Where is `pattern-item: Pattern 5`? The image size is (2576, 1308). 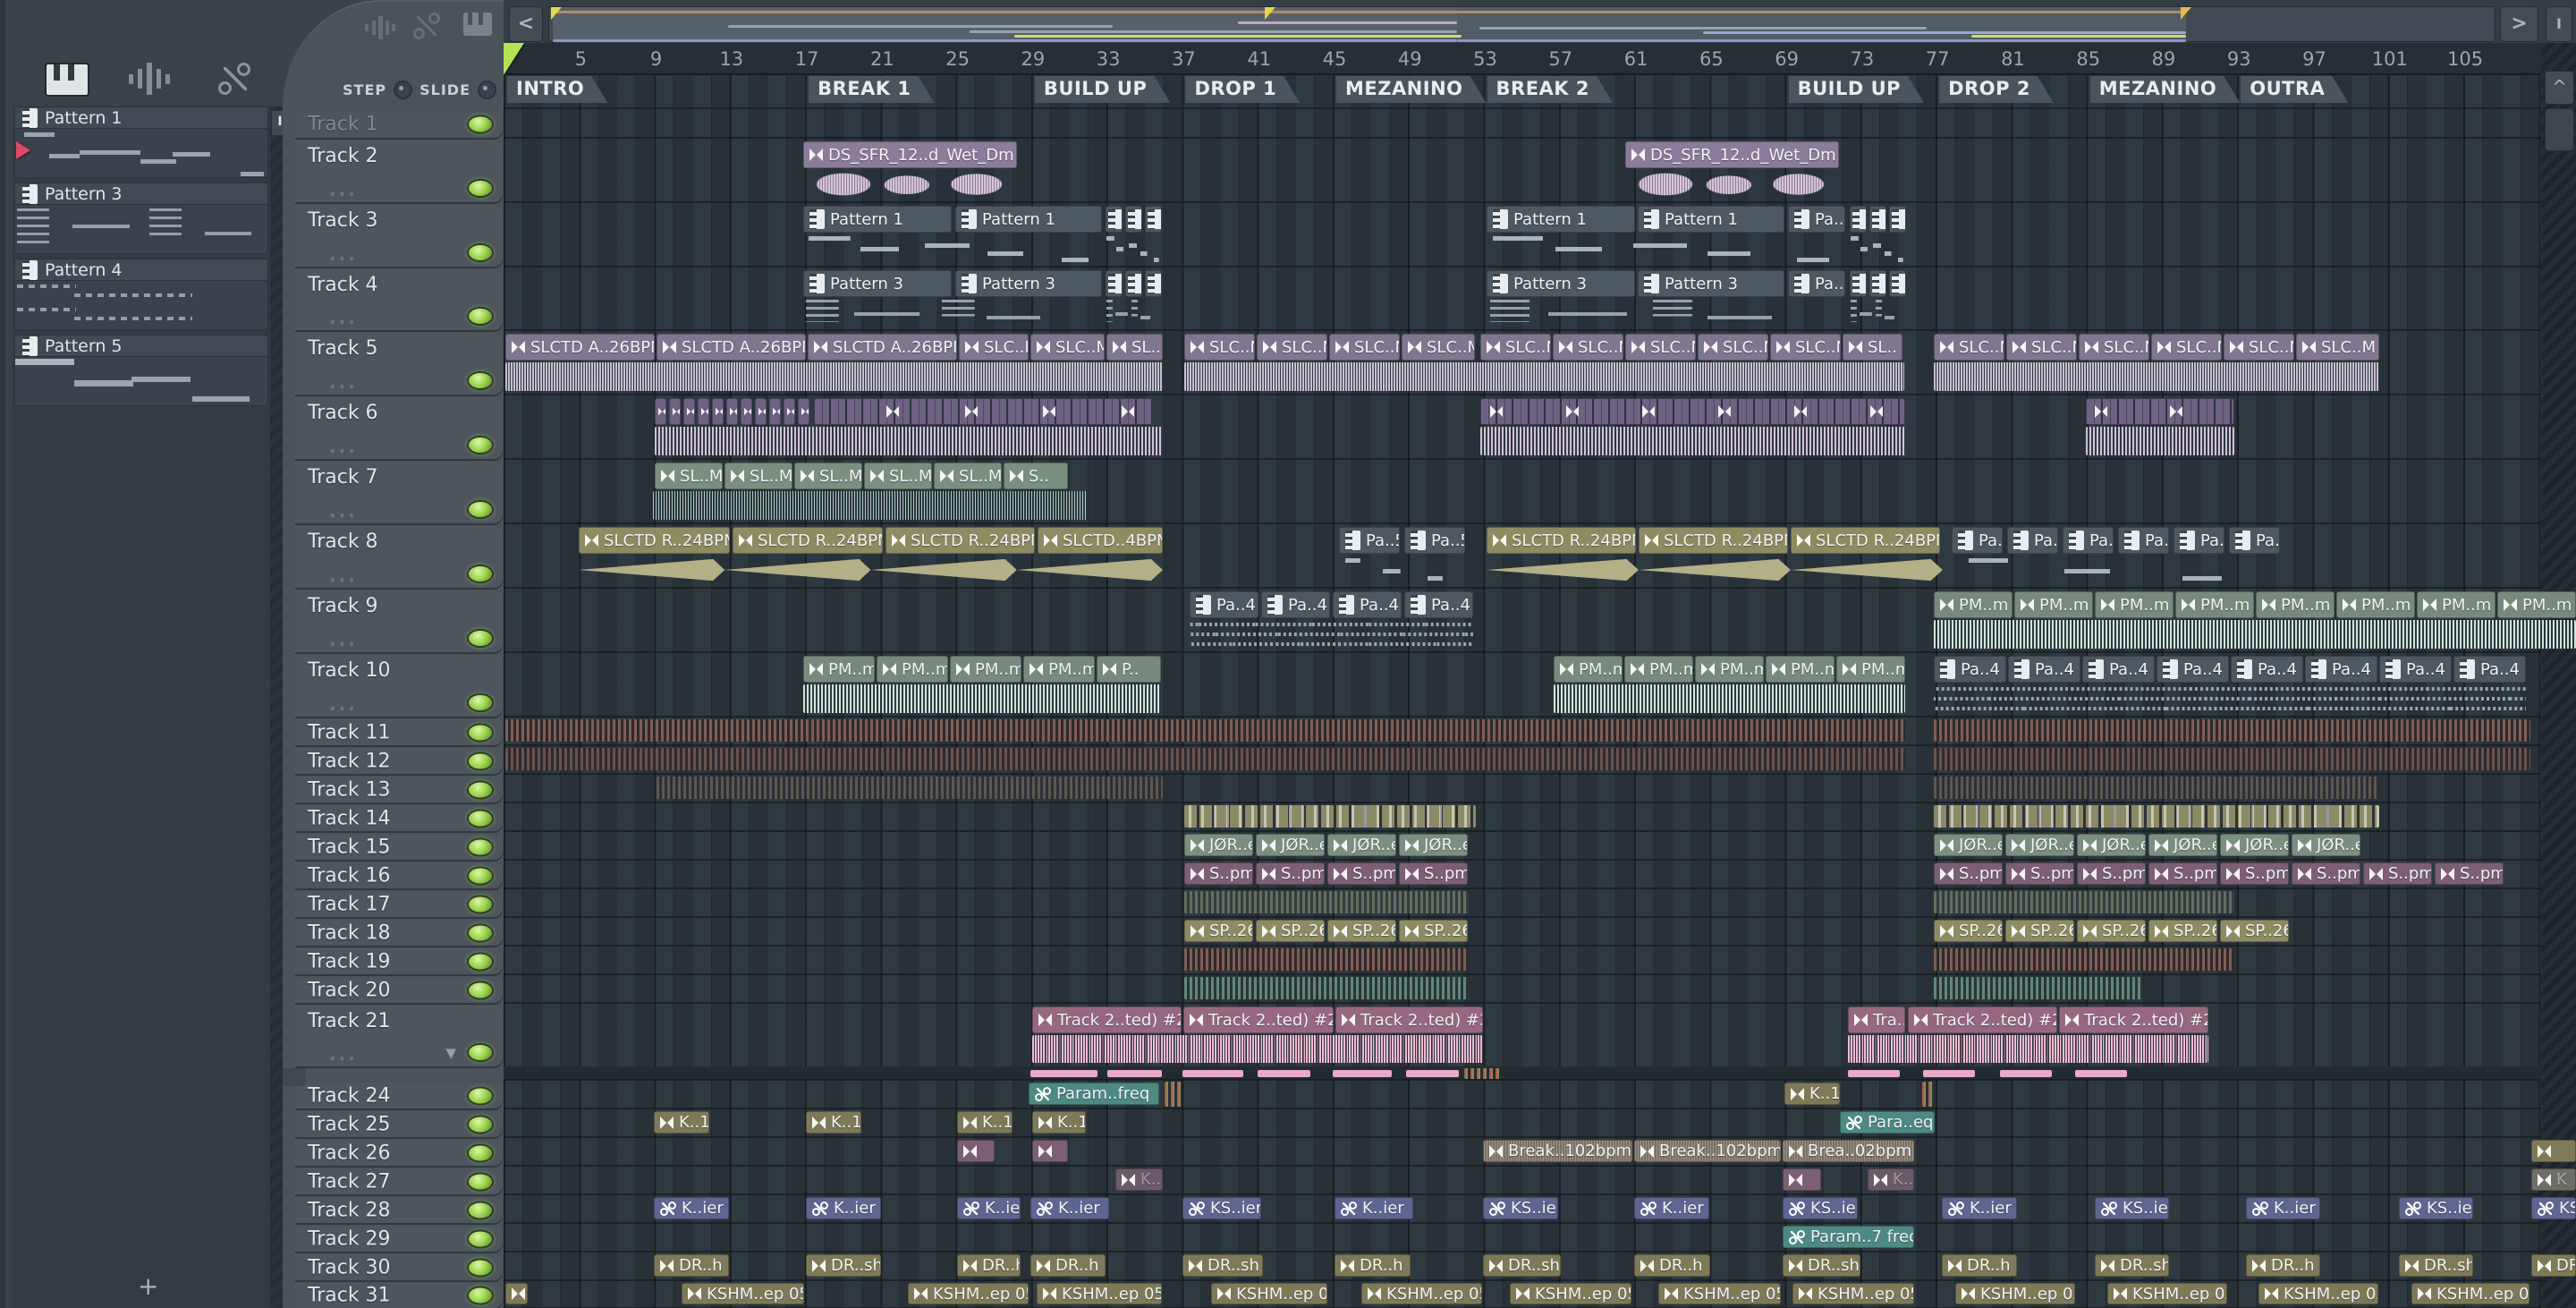
pattern-item: Pattern 5 is located at coordinates (141, 370).